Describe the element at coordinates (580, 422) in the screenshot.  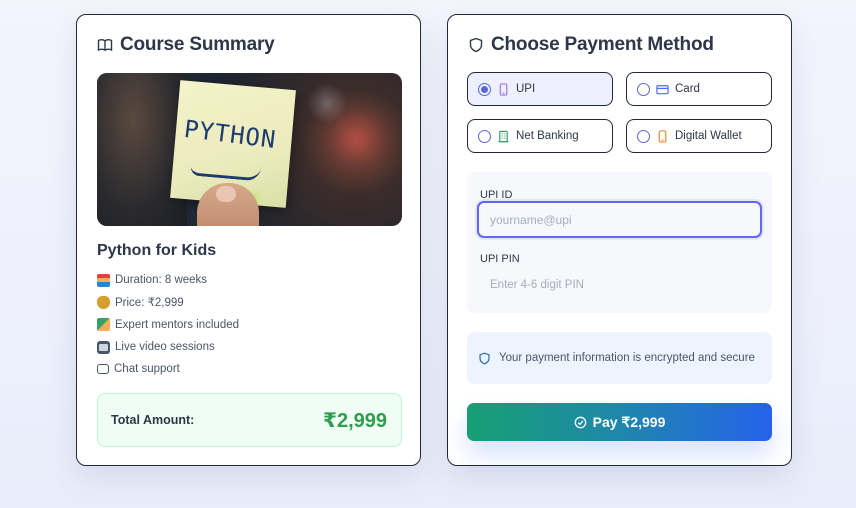
I see `check-circle-icon` at that location.